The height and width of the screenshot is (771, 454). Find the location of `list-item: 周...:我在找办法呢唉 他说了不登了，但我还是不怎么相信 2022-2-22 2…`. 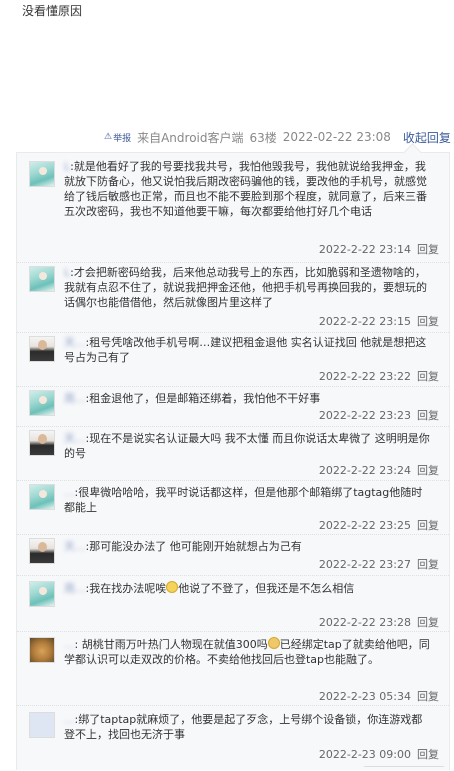

list-item: 周...:我在找办法呢唉 他说了不登了，但我还是不怎么相信 2022-2-22 2… is located at coordinates (233, 604).